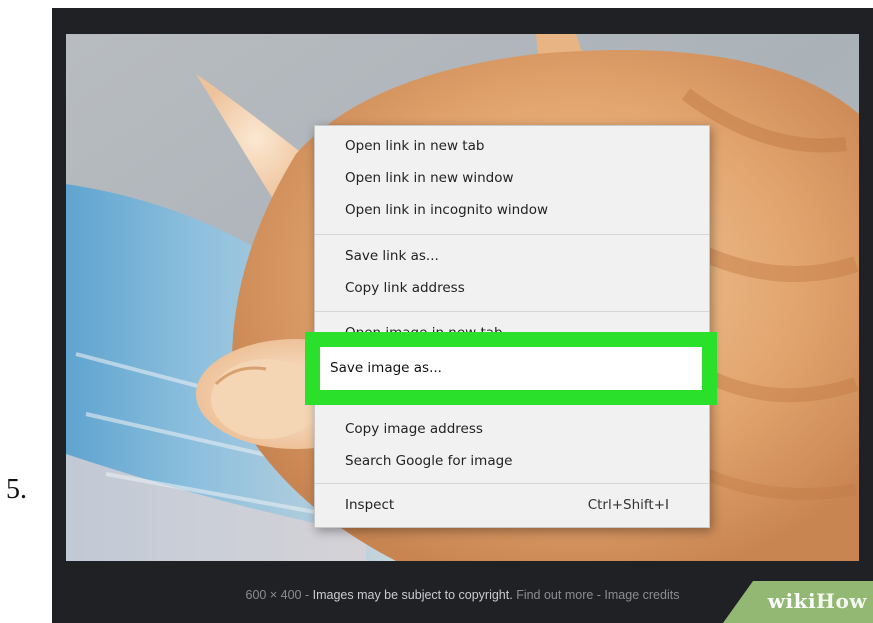 The image size is (873, 623). What do you see at coordinates (16, 489) in the screenshot?
I see `step-number: 5.` at bounding box center [16, 489].